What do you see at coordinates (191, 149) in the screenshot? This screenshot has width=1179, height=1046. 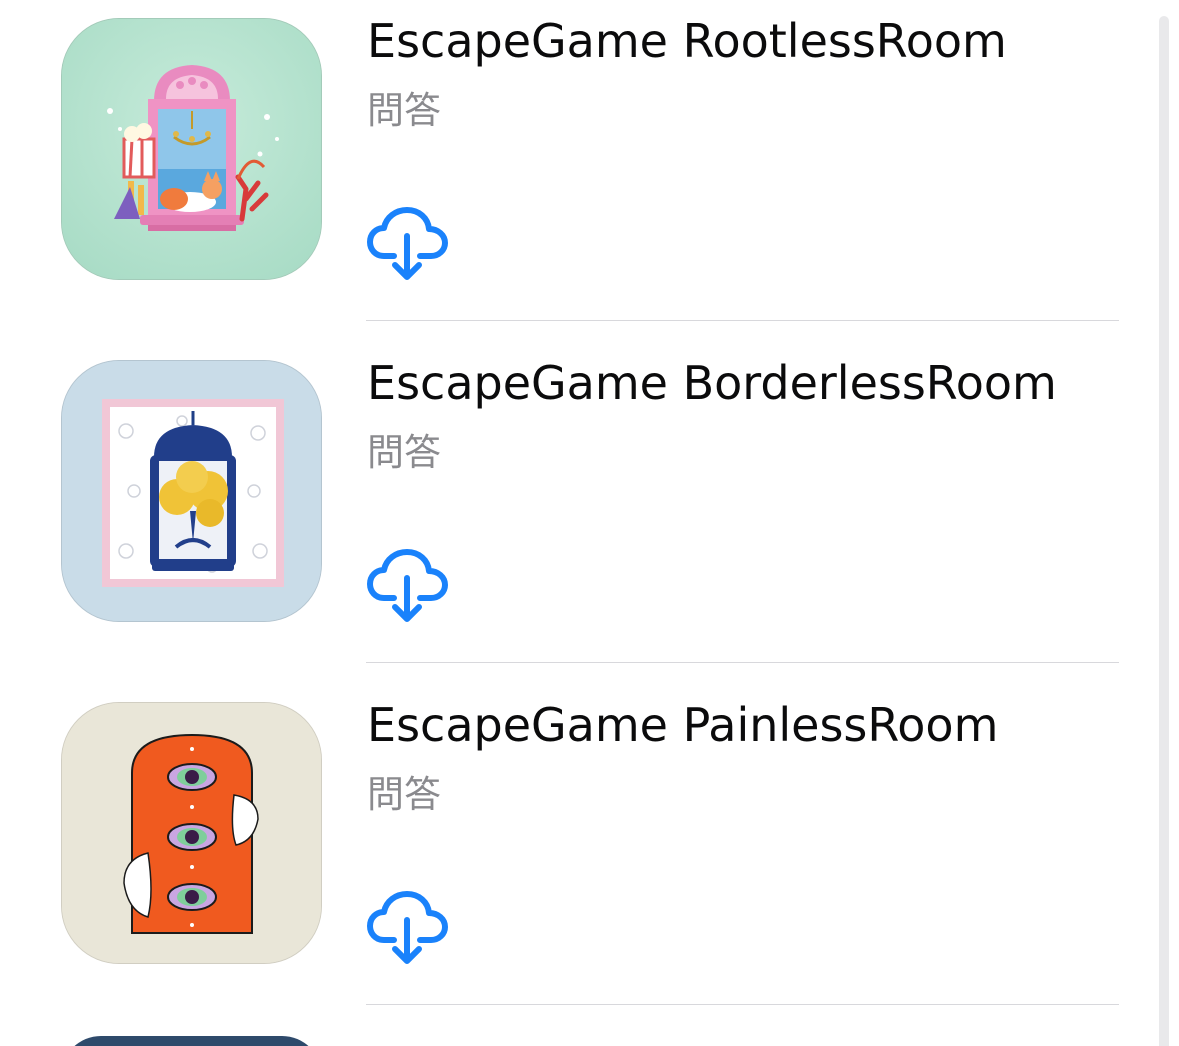 I see `rootless-room-icon` at bounding box center [191, 149].